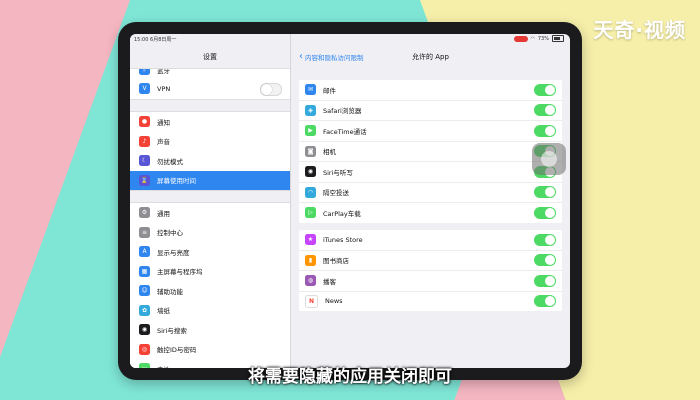  What do you see at coordinates (549, 159) in the screenshot?
I see `assistive-touch-button` at bounding box center [549, 159].